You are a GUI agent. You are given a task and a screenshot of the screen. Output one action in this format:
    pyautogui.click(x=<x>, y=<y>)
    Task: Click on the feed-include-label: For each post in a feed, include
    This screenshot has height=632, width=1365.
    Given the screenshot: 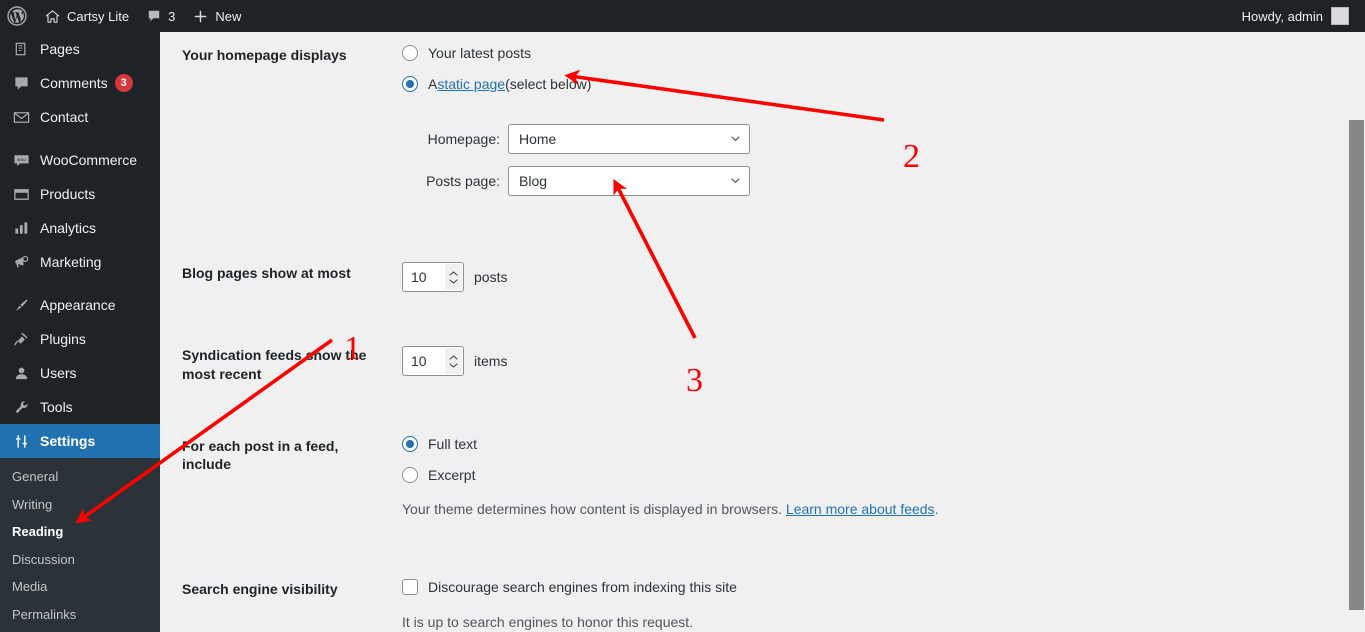 What is the action you would take?
    pyautogui.click(x=260, y=454)
    